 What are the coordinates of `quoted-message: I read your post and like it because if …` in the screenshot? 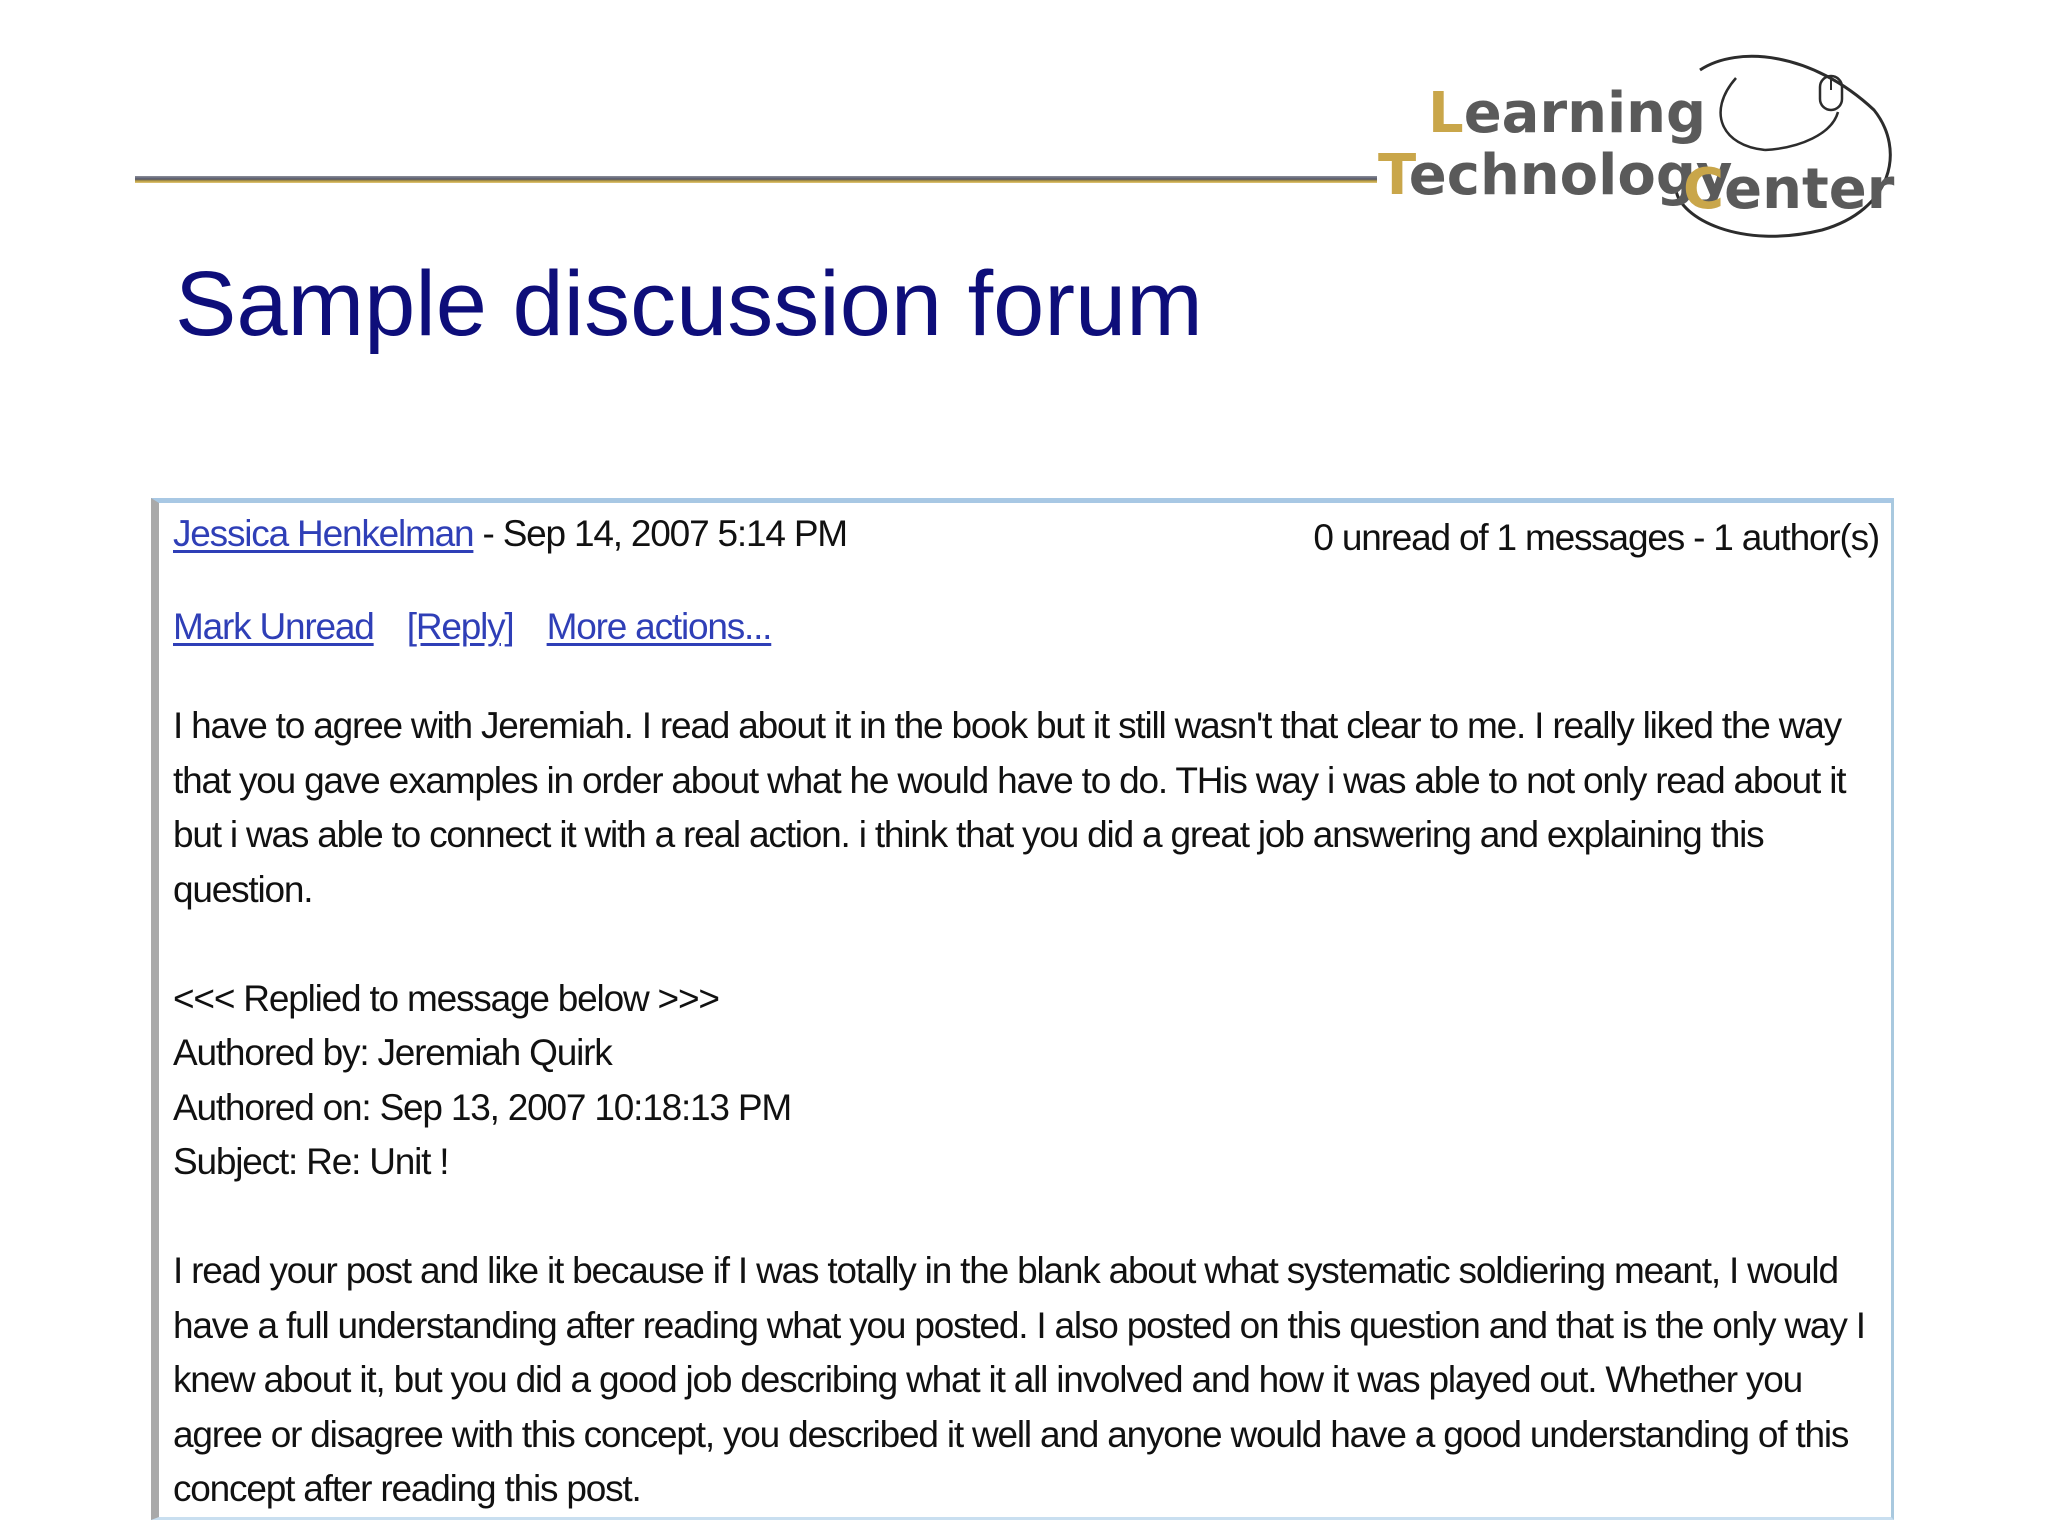 It's located at (1019, 1379).